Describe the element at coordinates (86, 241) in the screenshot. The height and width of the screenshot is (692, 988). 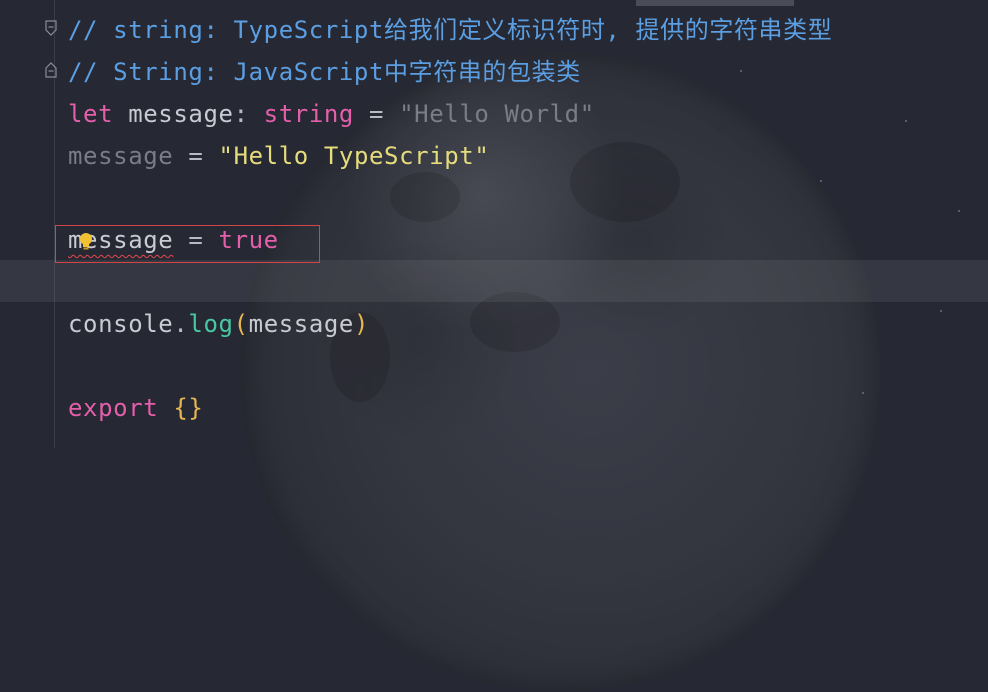
I see `lightbulb-icon` at that location.